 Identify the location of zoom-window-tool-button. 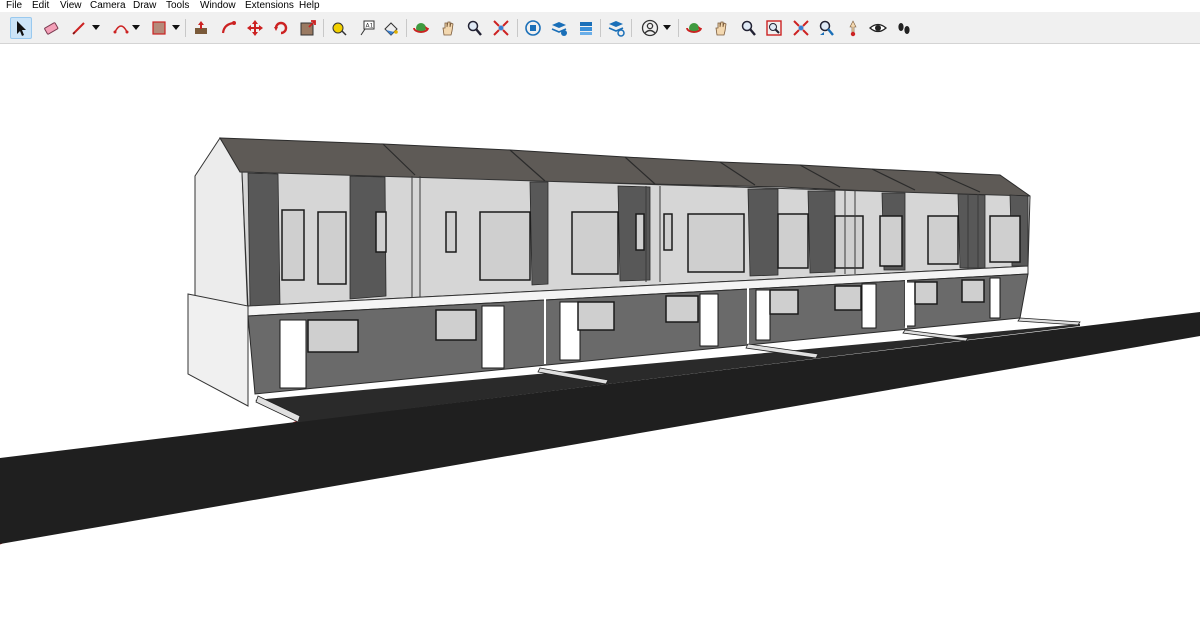
(774, 28).